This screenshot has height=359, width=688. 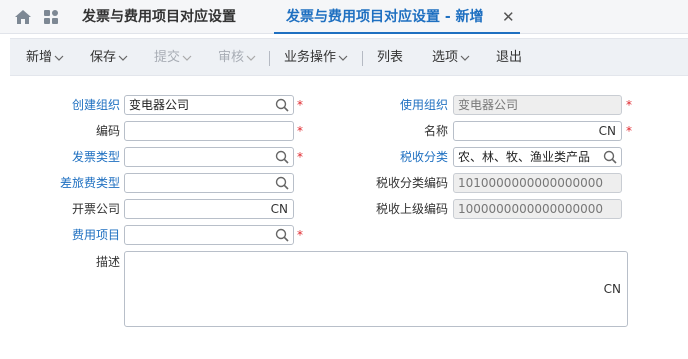 I want to click on tab-label: 发票与费用项目对应设置, so click(x=159, y=17).